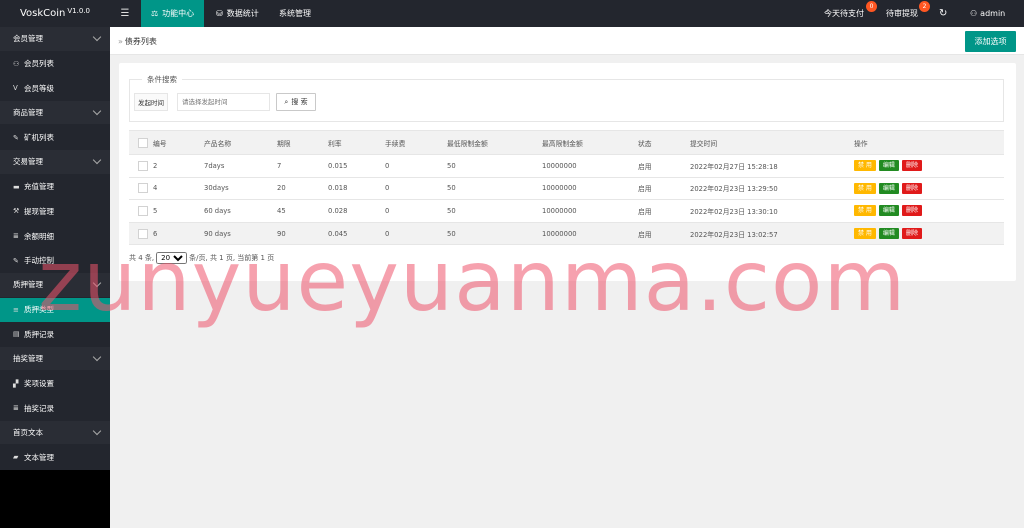  I want to click on sidebar-item-member-list: ⚇ 会员列表, so click(55, 64).